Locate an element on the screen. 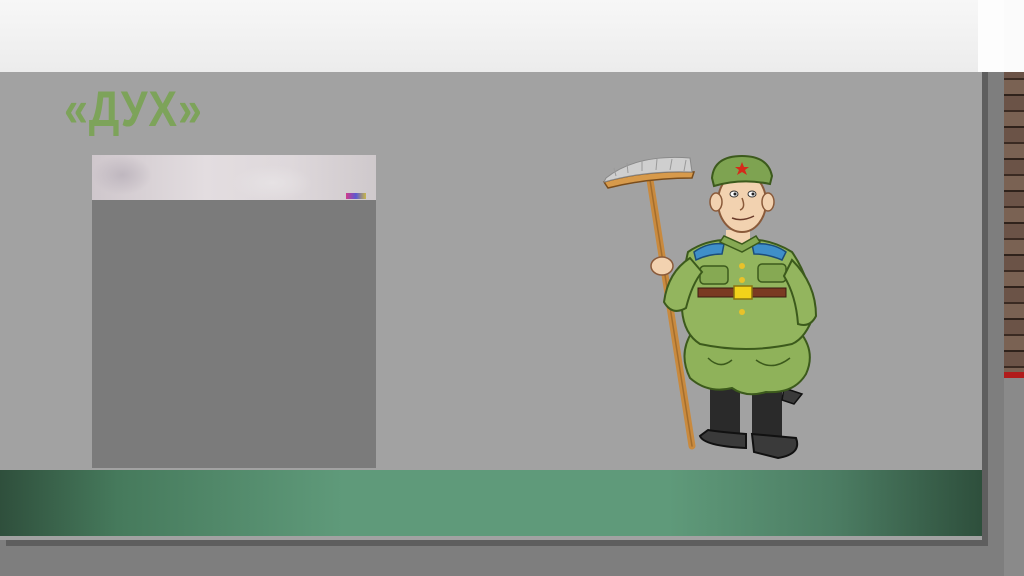 The width and height of the screenshot is (1024, 576). background-white-block is located at coordinates (1014, 36).